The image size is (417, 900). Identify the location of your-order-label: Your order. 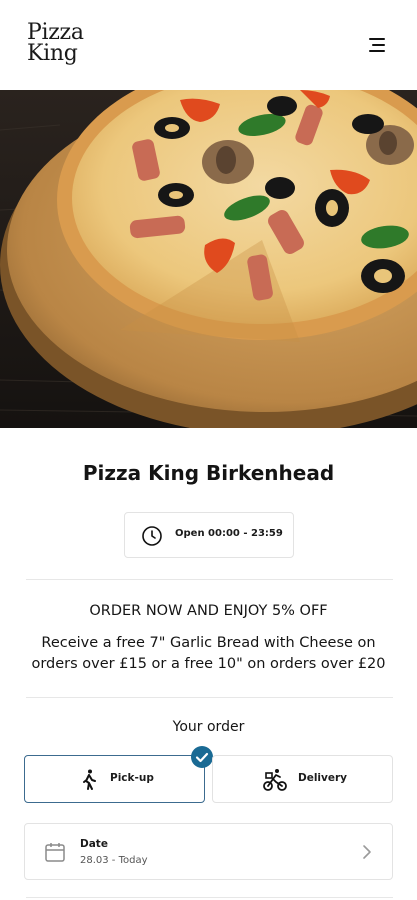
(208, 727).